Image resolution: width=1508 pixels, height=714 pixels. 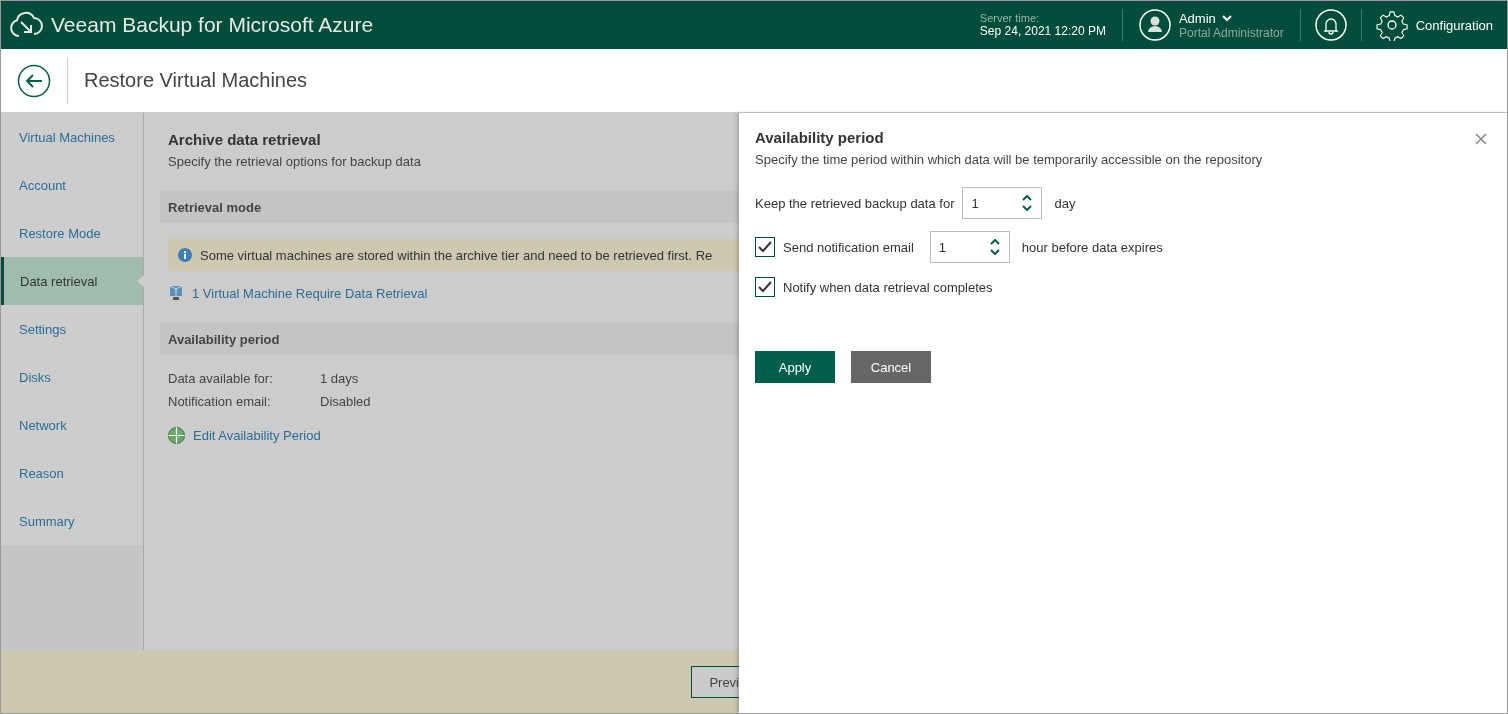 I want to click on previous-button: Previ, so click(x=715, y=682).